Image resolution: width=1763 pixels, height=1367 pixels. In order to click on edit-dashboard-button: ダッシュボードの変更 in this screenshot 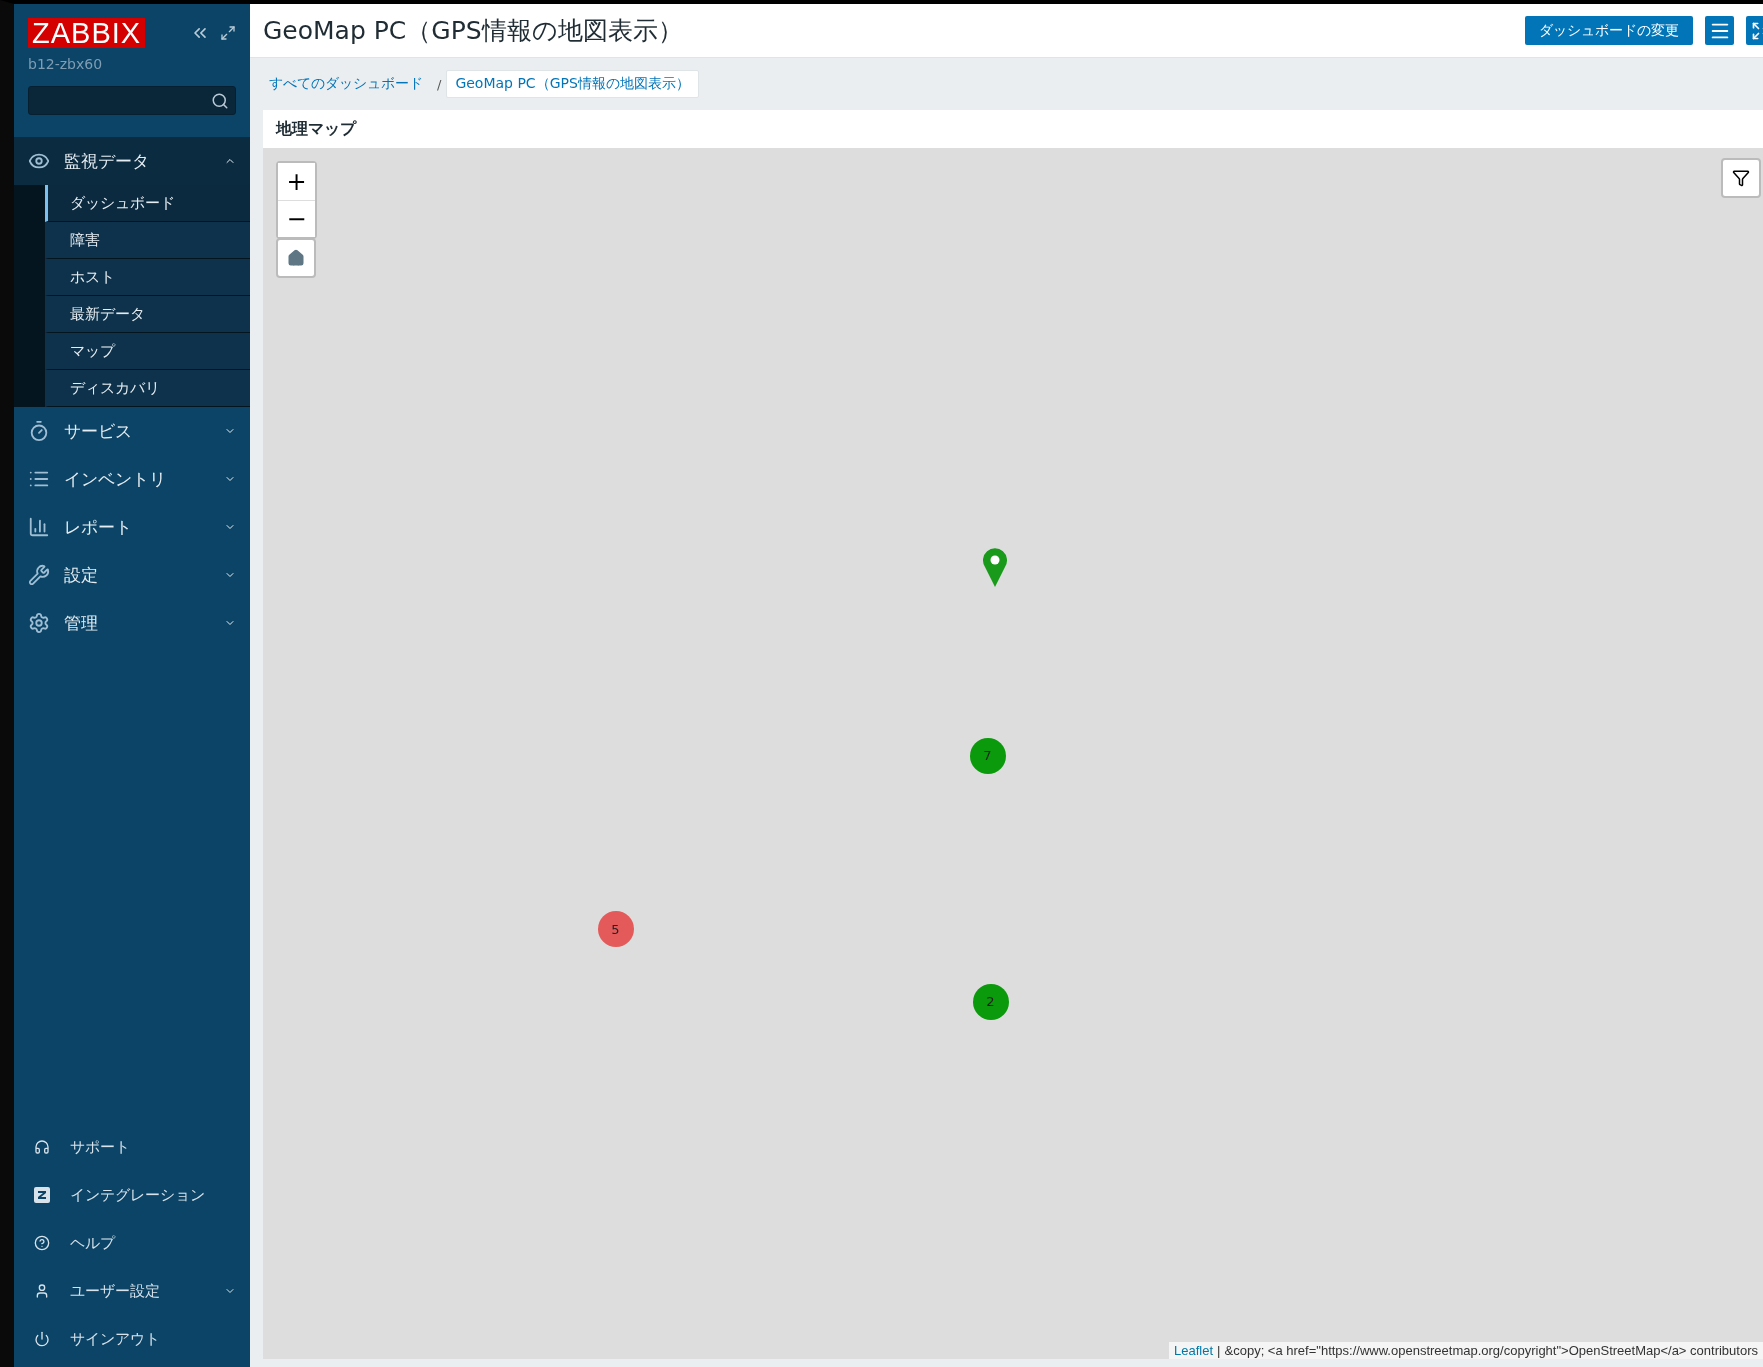, I will do `click(1609, 30)`.